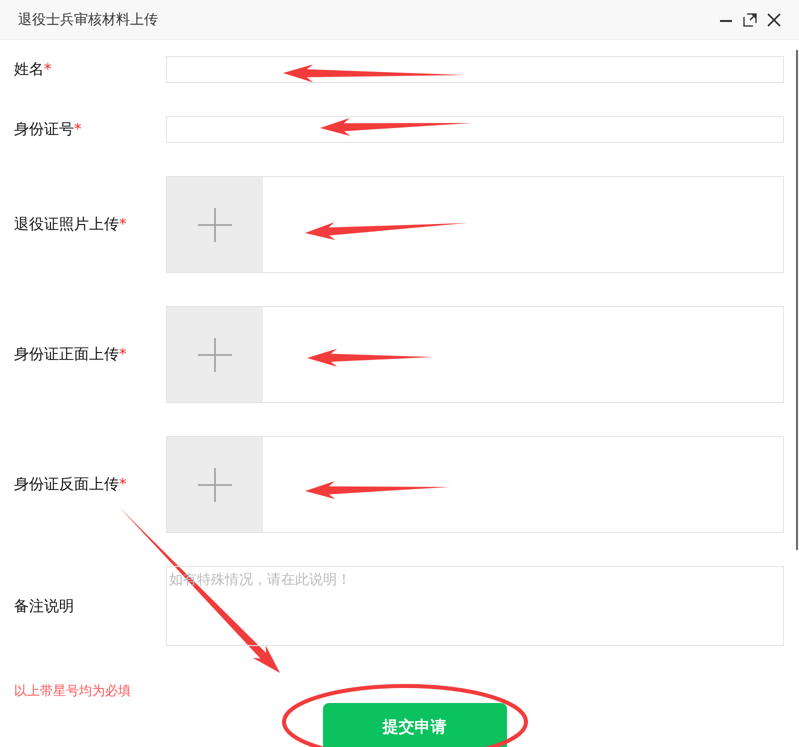 This screenshot has width=799, height=747. I want to click on field-label: 身份证正面上传*, so click(71, 354).